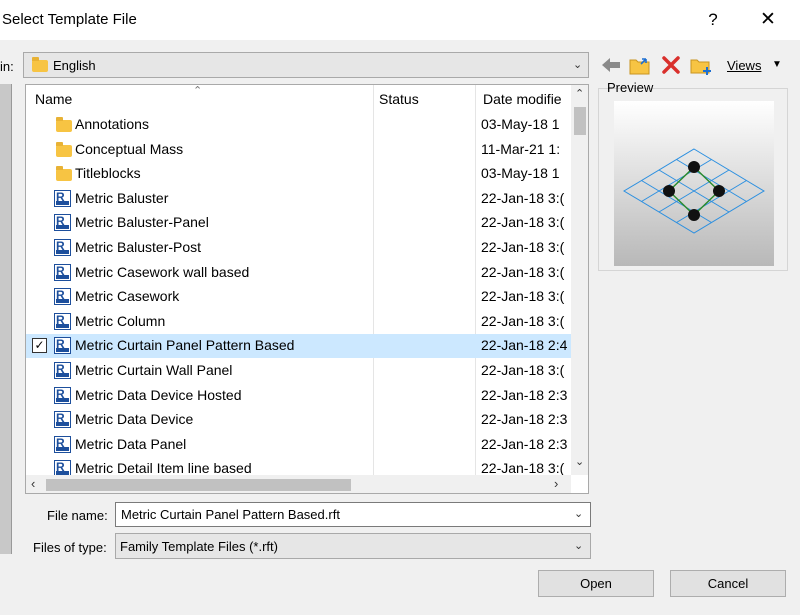 Image resolution: width=800 pixels, height=615 pixels. What do you see at coordinates (521, 148) in the screenshot?
I see `file-date: 11-Mar-21 1:` at bounding box center [521, 148].